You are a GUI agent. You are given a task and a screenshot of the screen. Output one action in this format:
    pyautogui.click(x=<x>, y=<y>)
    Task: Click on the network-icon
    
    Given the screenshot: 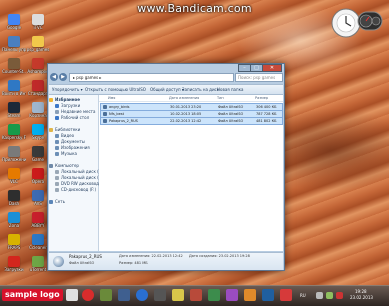 What is the action you would take?
    pyautogui.click(x=329, y=295)
    